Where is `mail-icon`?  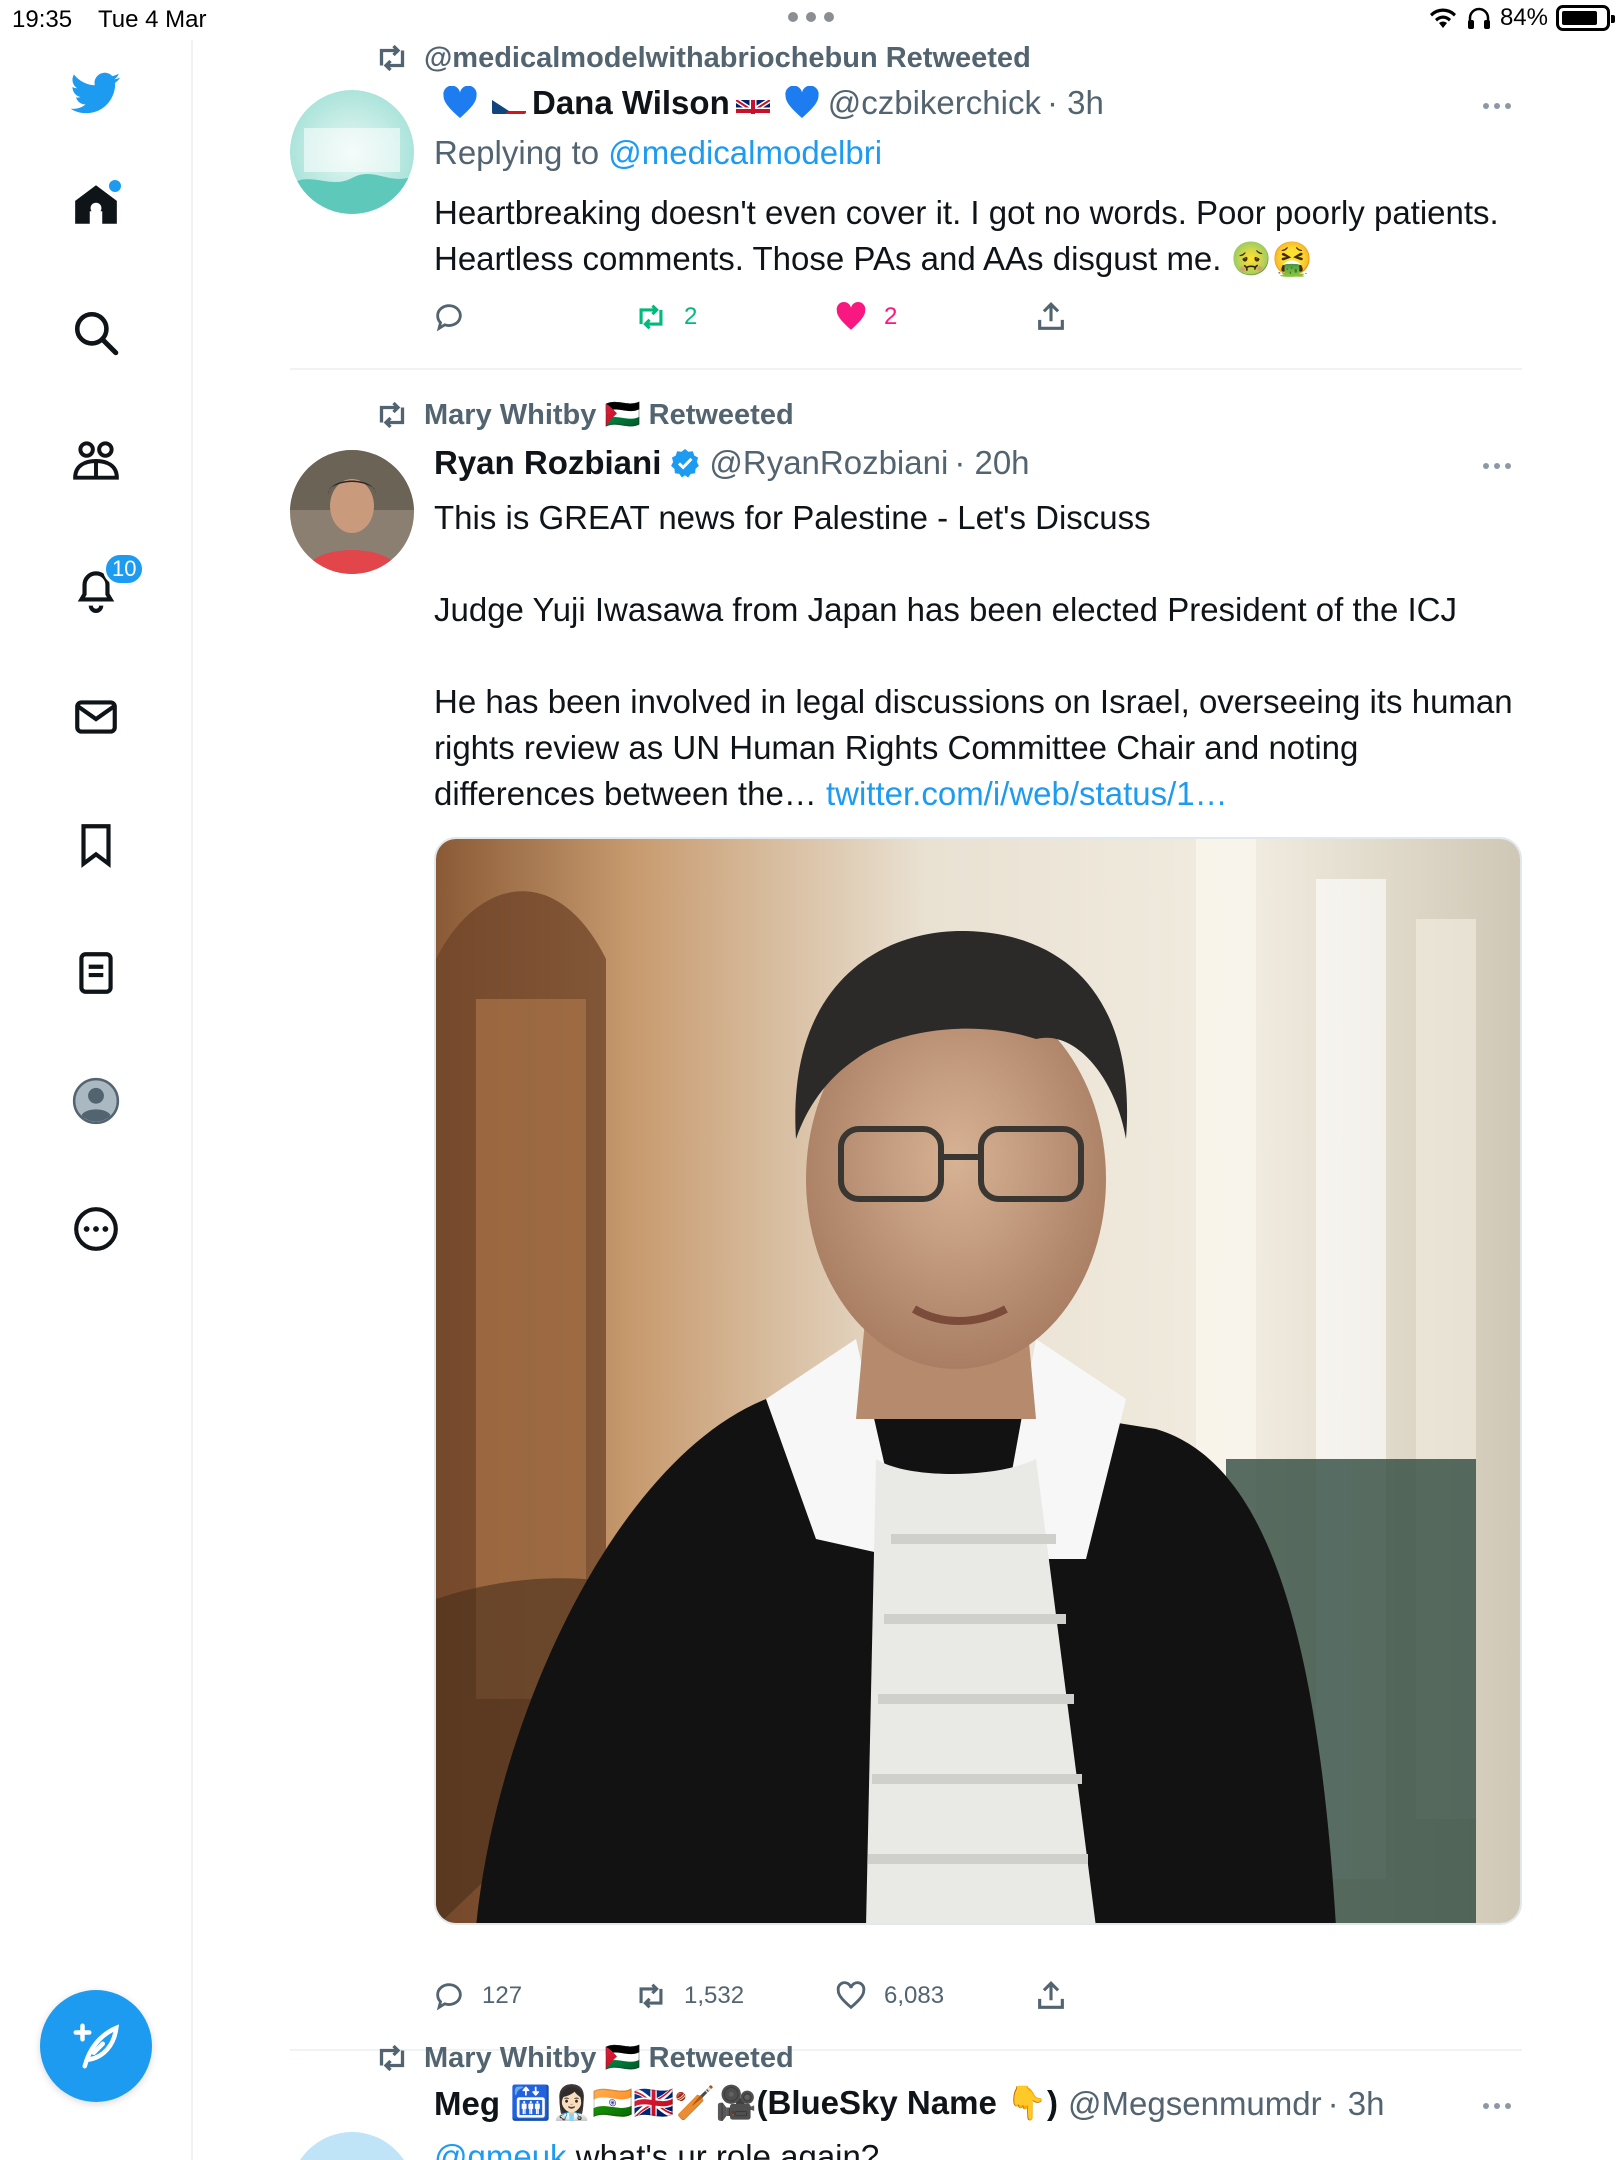
mail-icon is located at coordinates (96, 717).